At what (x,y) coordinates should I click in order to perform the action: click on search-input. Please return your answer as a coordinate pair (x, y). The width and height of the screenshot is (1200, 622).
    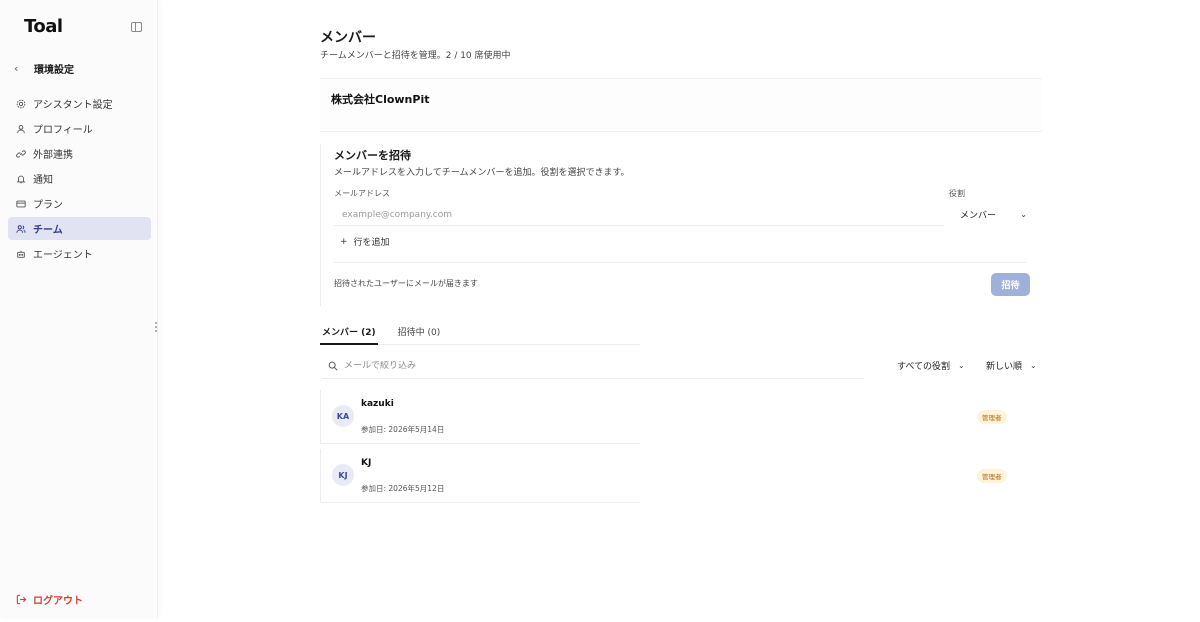
    Looking at the image, I should click on (594, 366).